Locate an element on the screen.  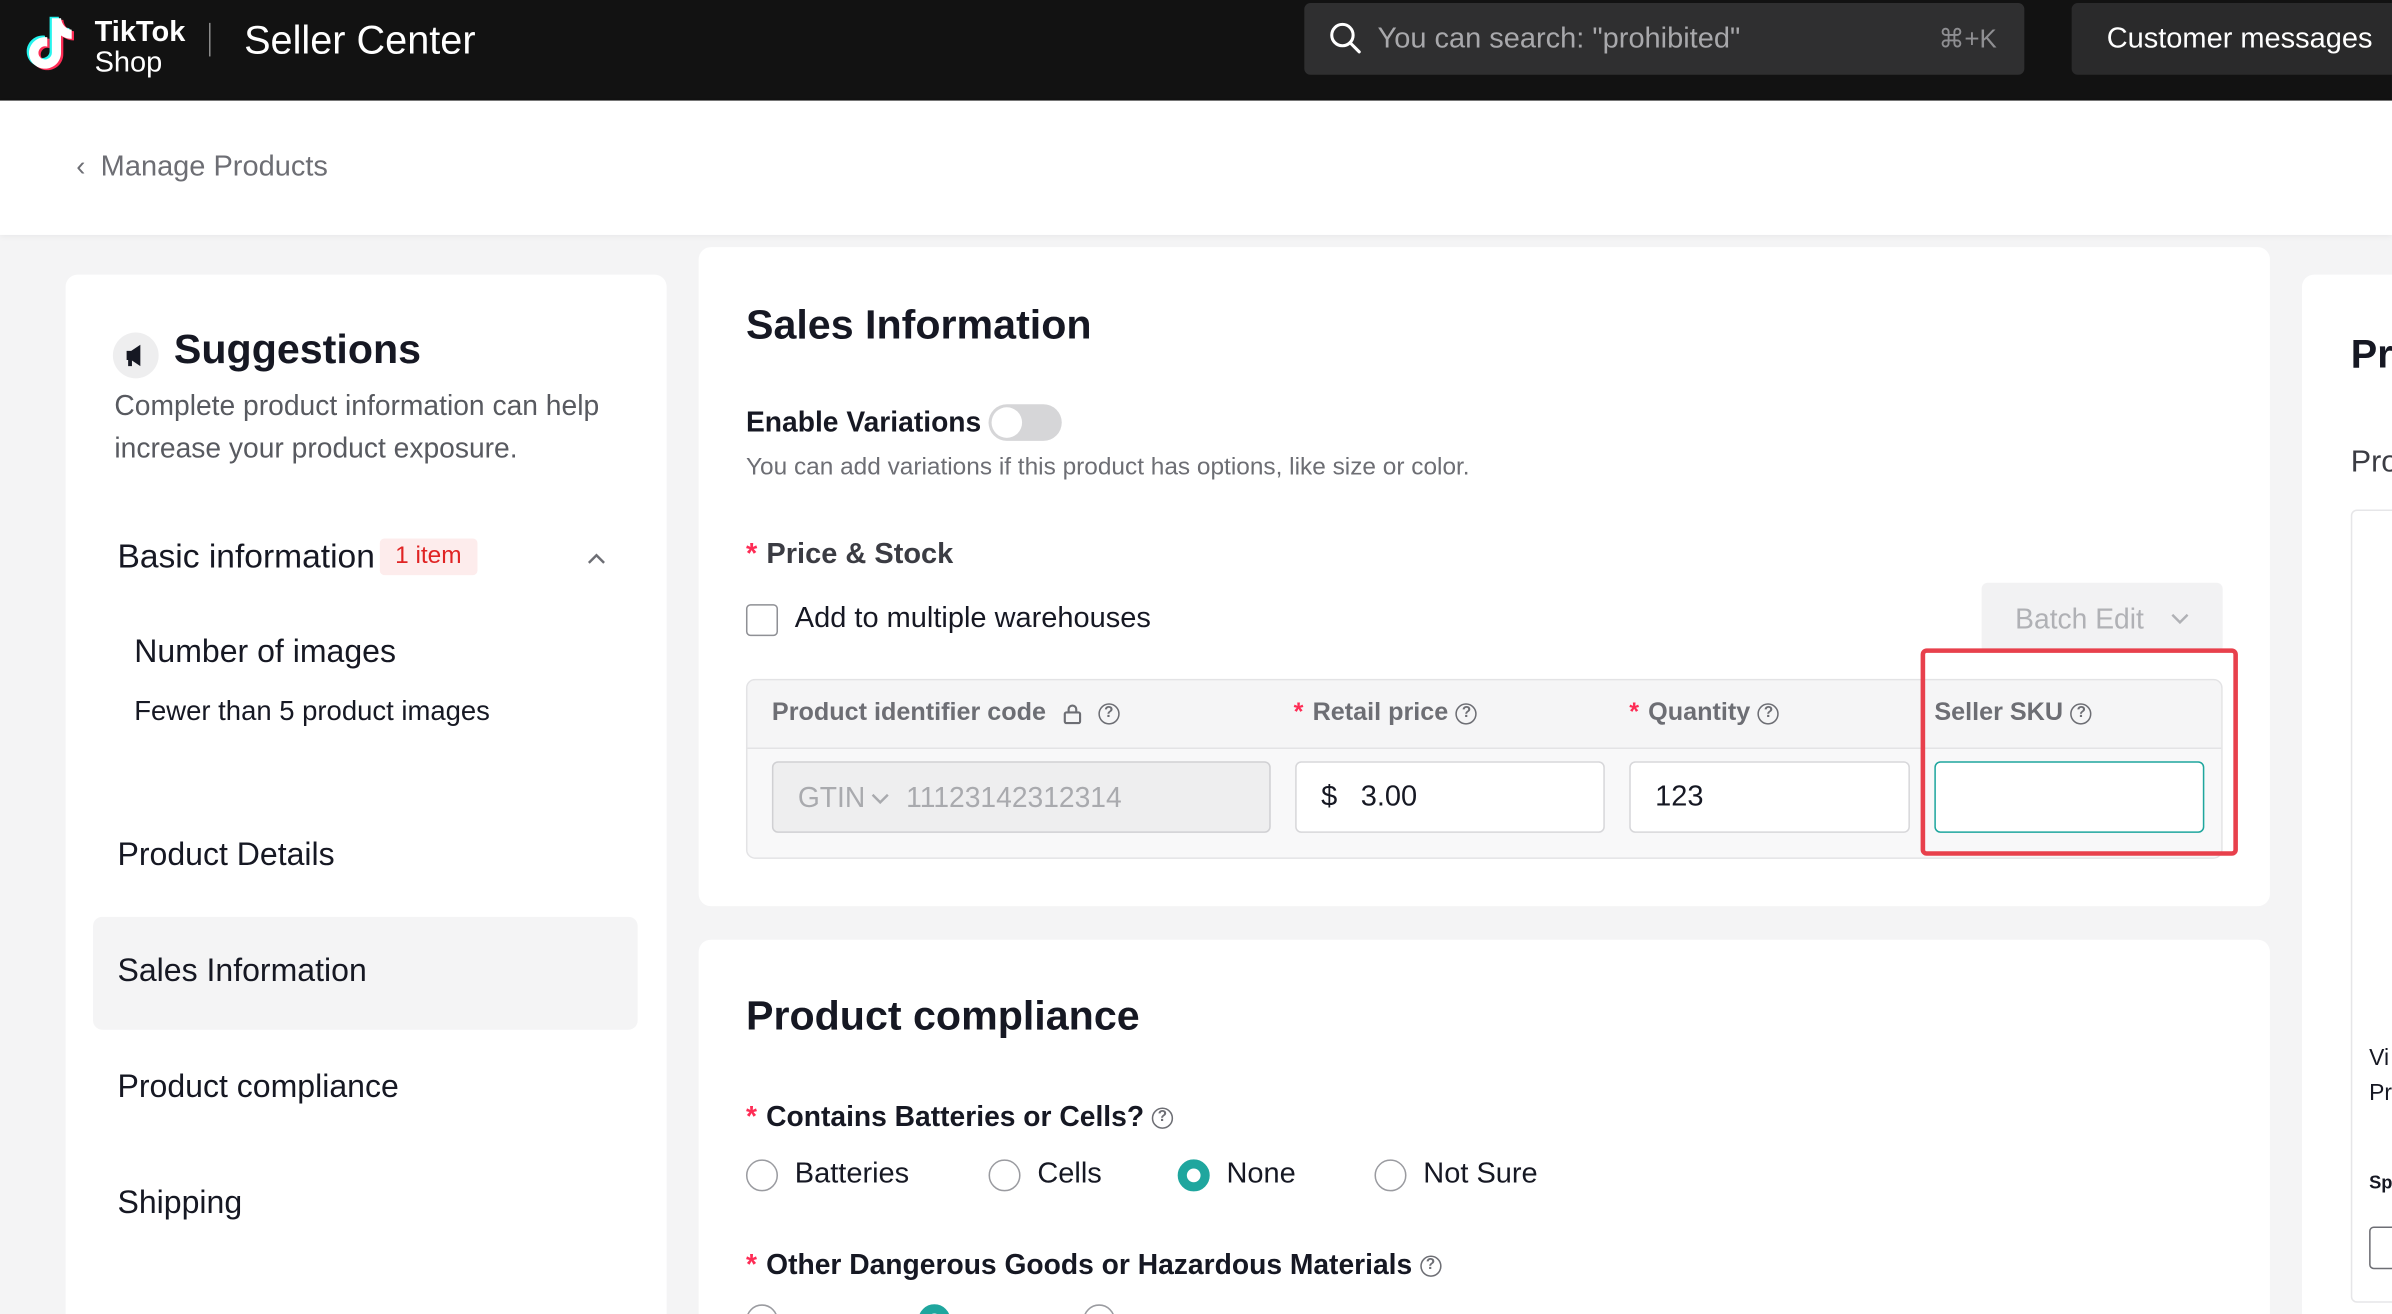
identifier-field: GTIN 11123142312314 is located at coordinates (1021, 797).